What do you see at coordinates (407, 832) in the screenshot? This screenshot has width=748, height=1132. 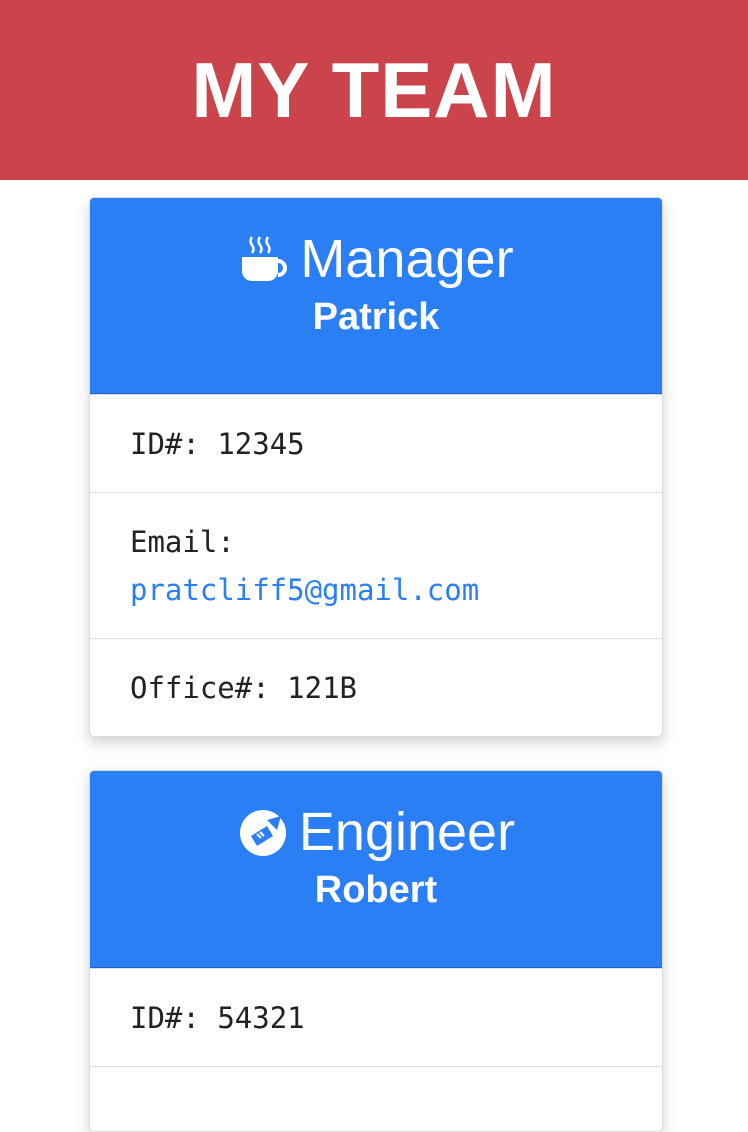 I see `role-title: Engineer` at bounding box center [407, 832].